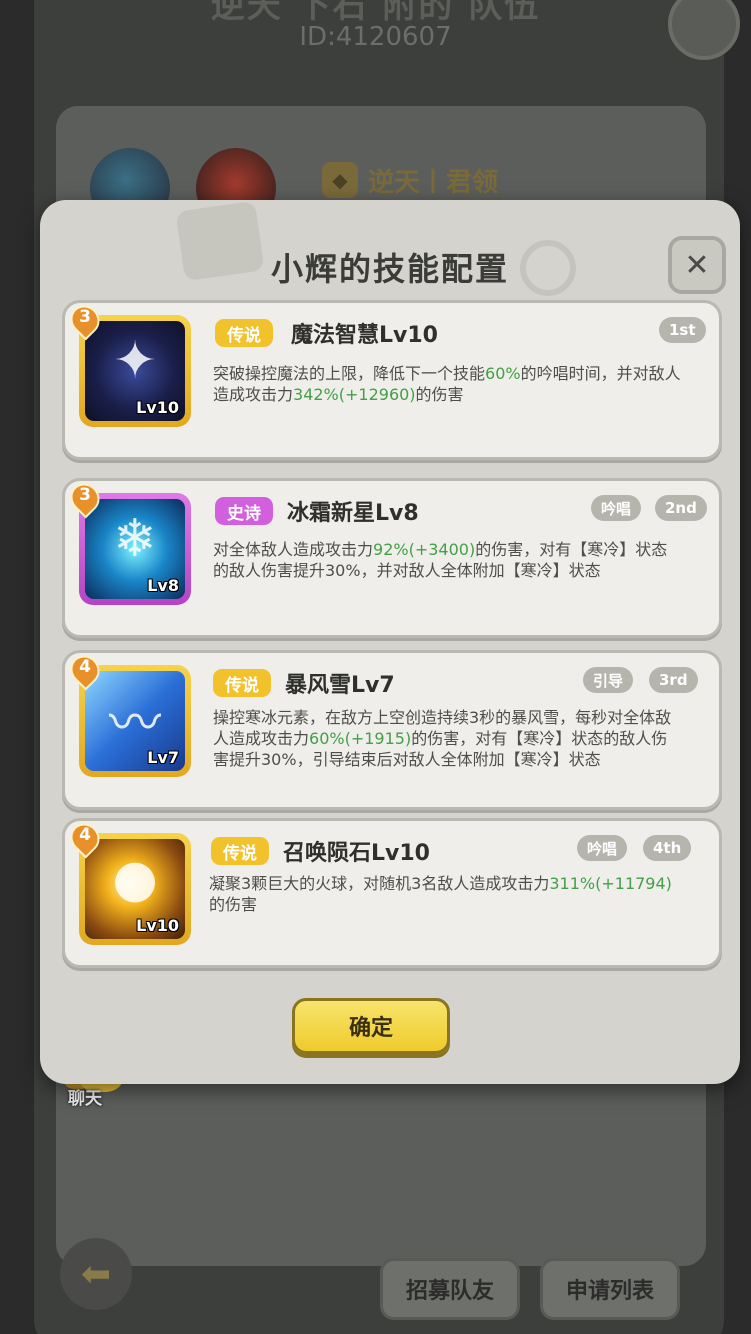 Image resolution: width=751 pixels, height=1334 pixels. I want to click on close-icon: ✕, so click(697, 265).